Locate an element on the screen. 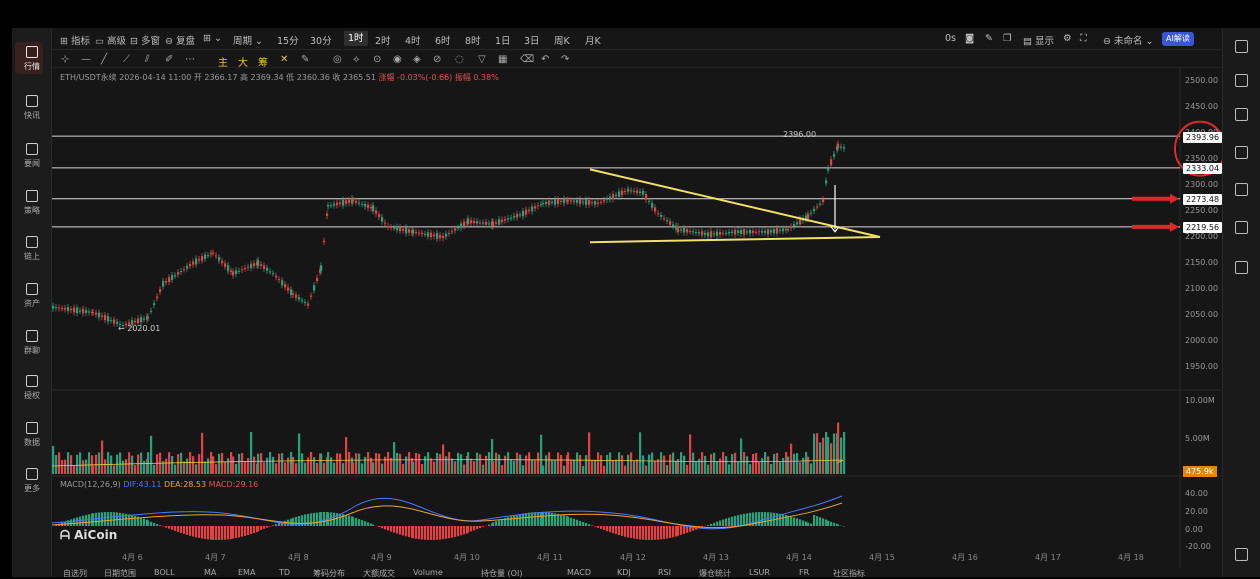  panel-icon is located at coordinates (1241, 46).